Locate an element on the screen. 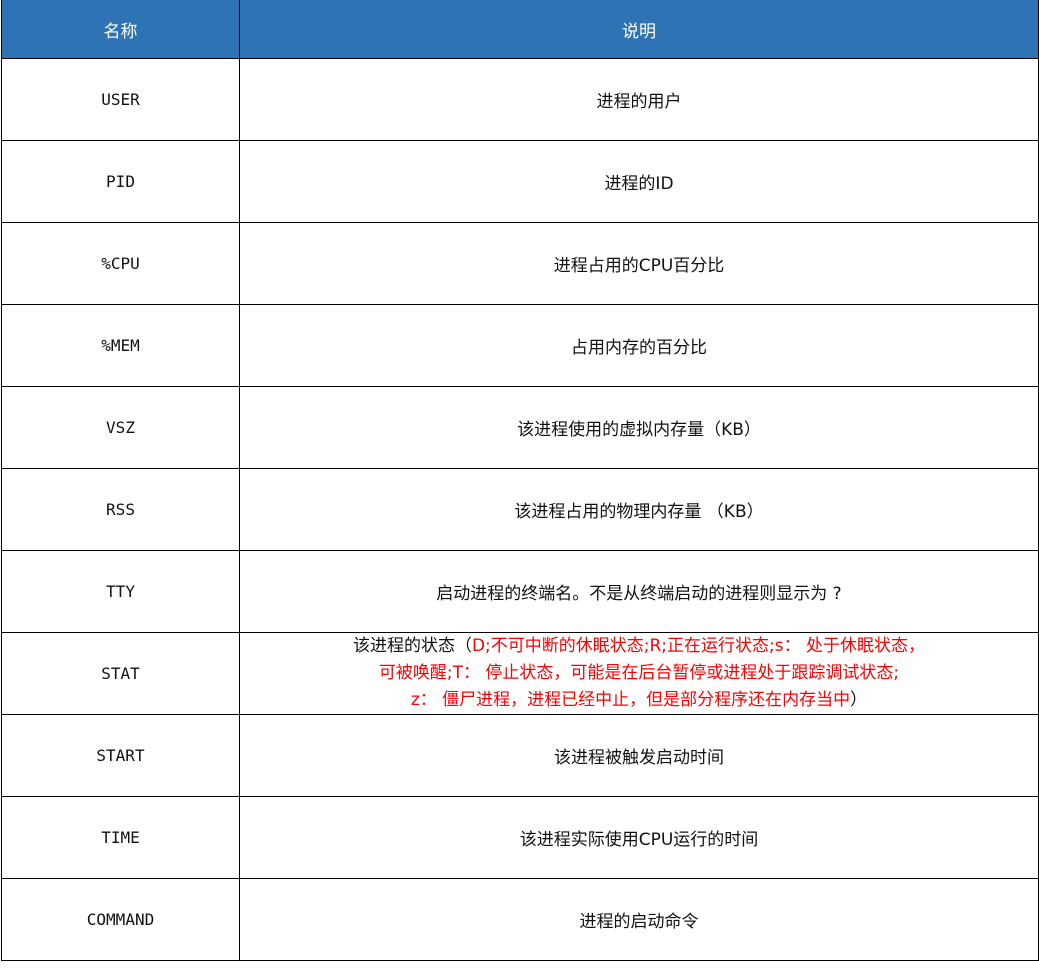  field-name: COMMAND is located at coordinates (120, 919).